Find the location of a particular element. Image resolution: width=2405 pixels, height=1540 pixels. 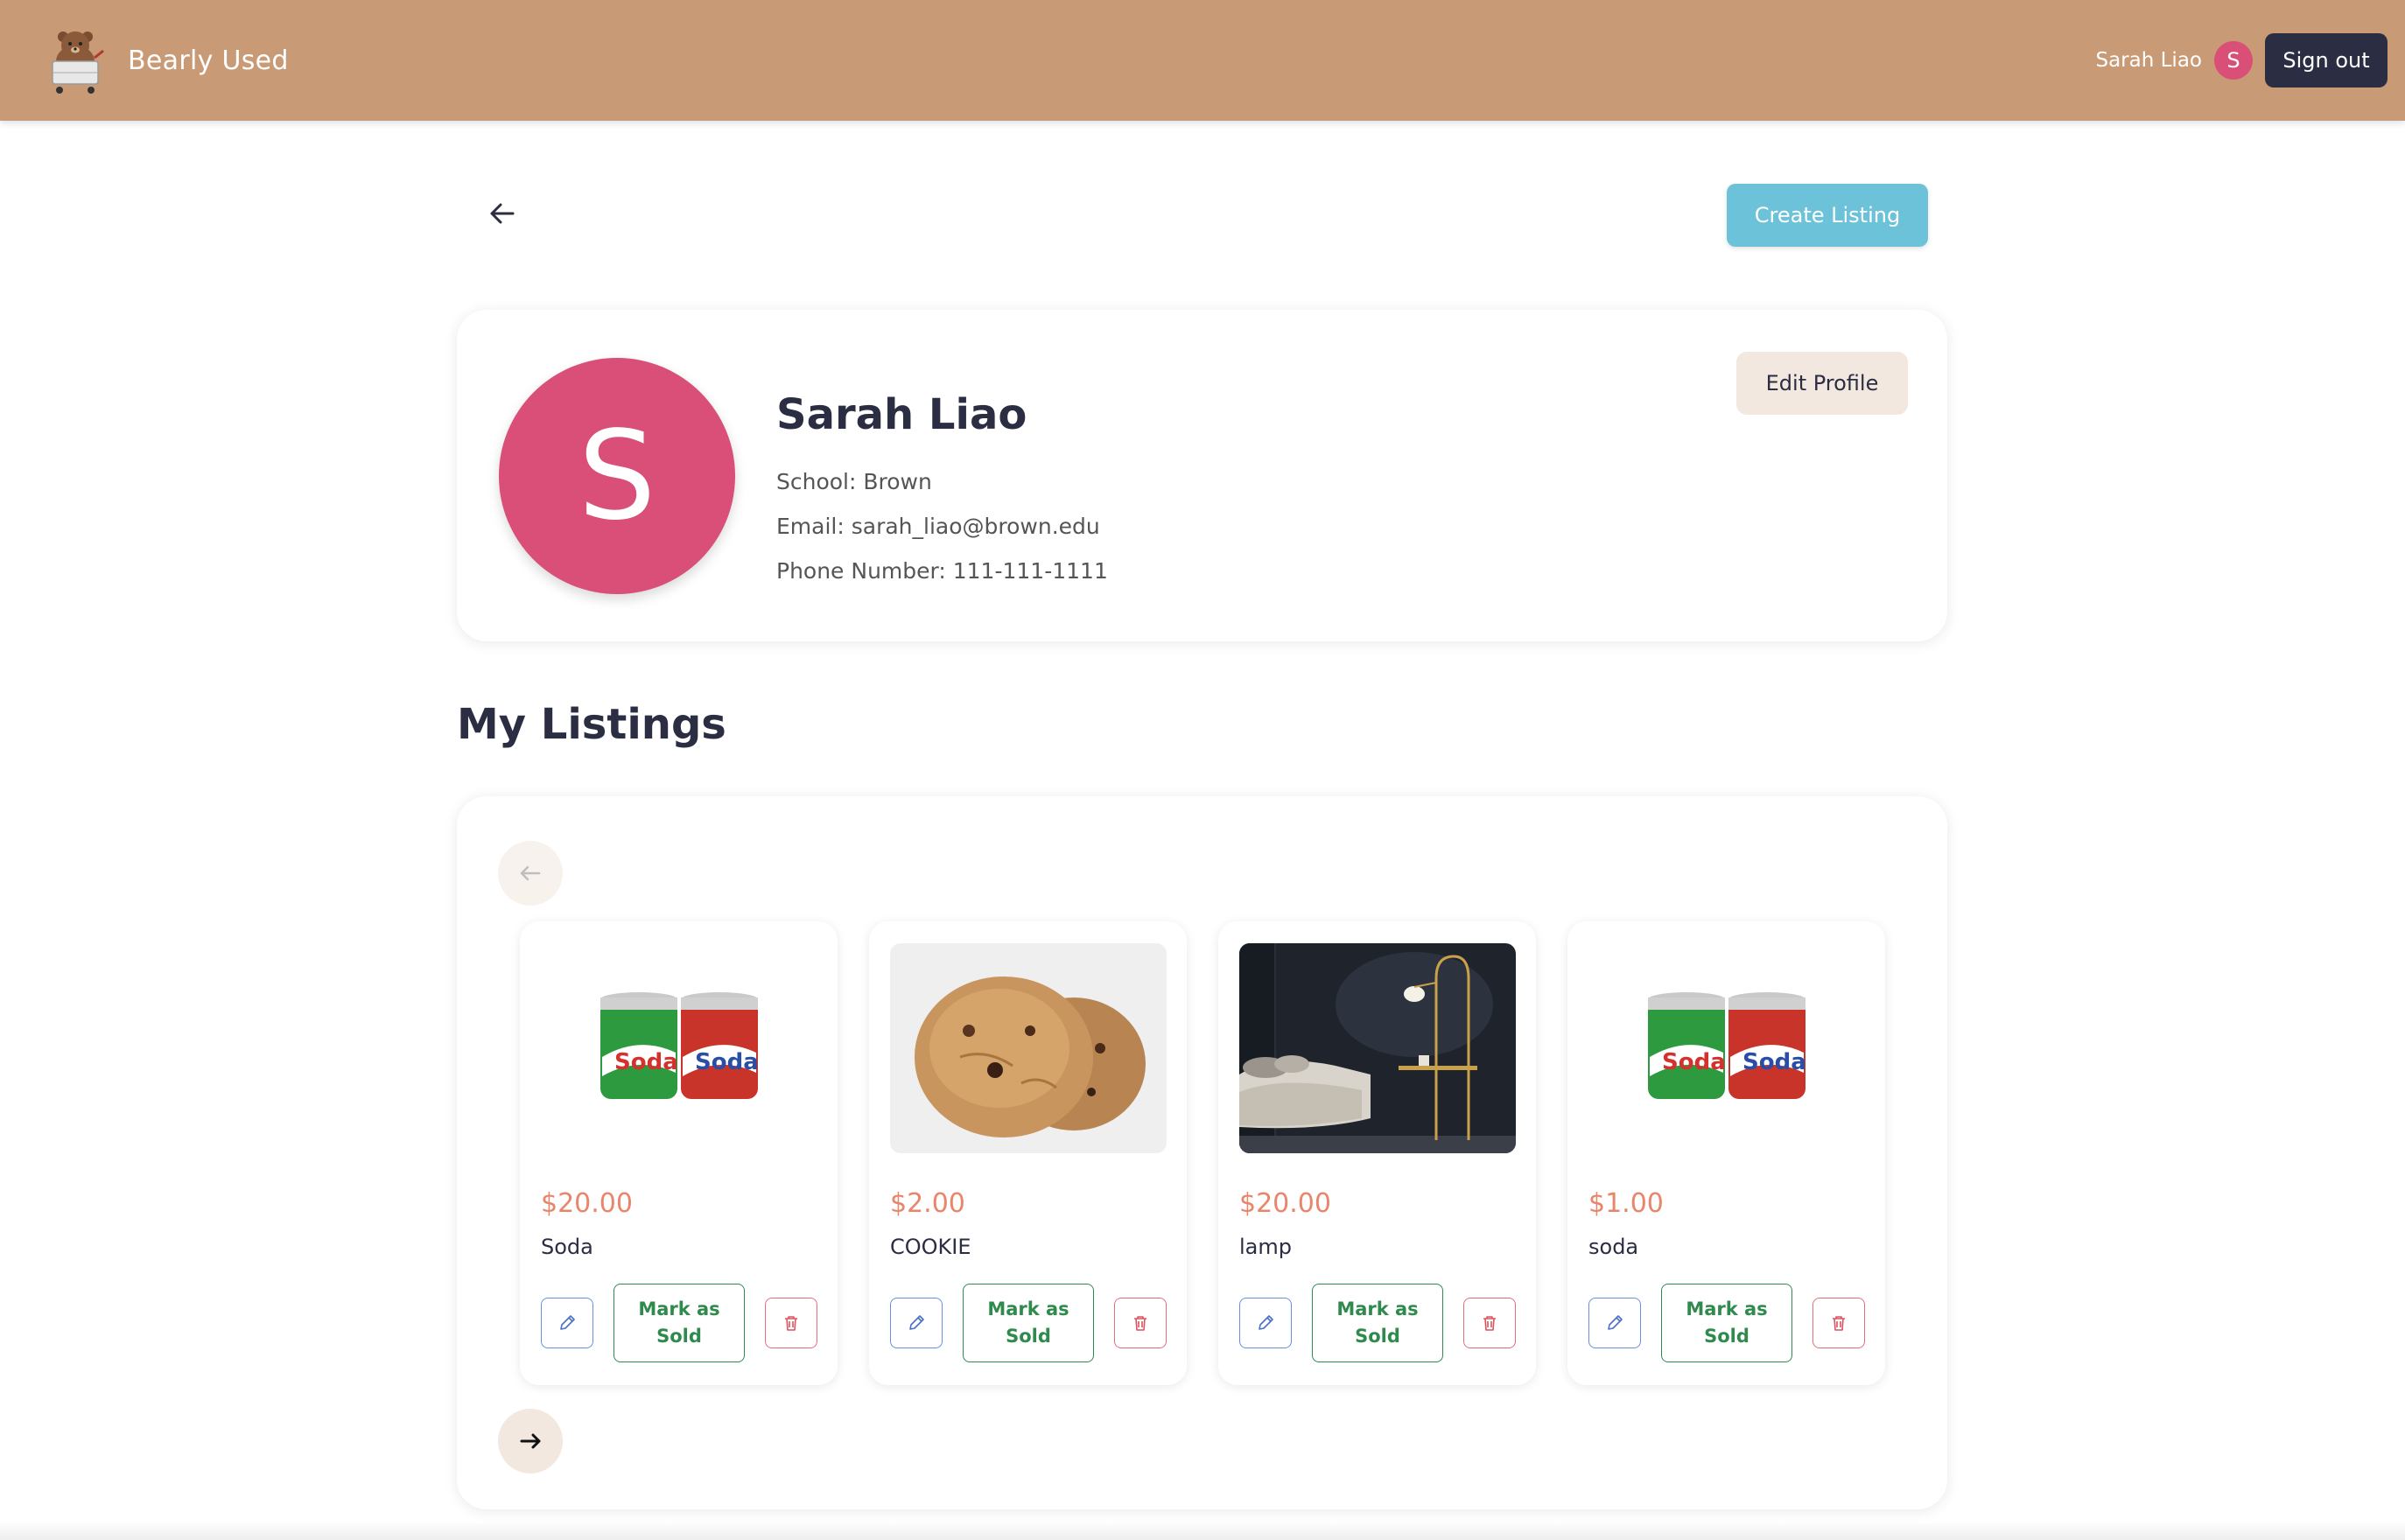

listing-card: Soda Soda $20.00 Soda Mark as Sold is located at coordinates (679, 1153).